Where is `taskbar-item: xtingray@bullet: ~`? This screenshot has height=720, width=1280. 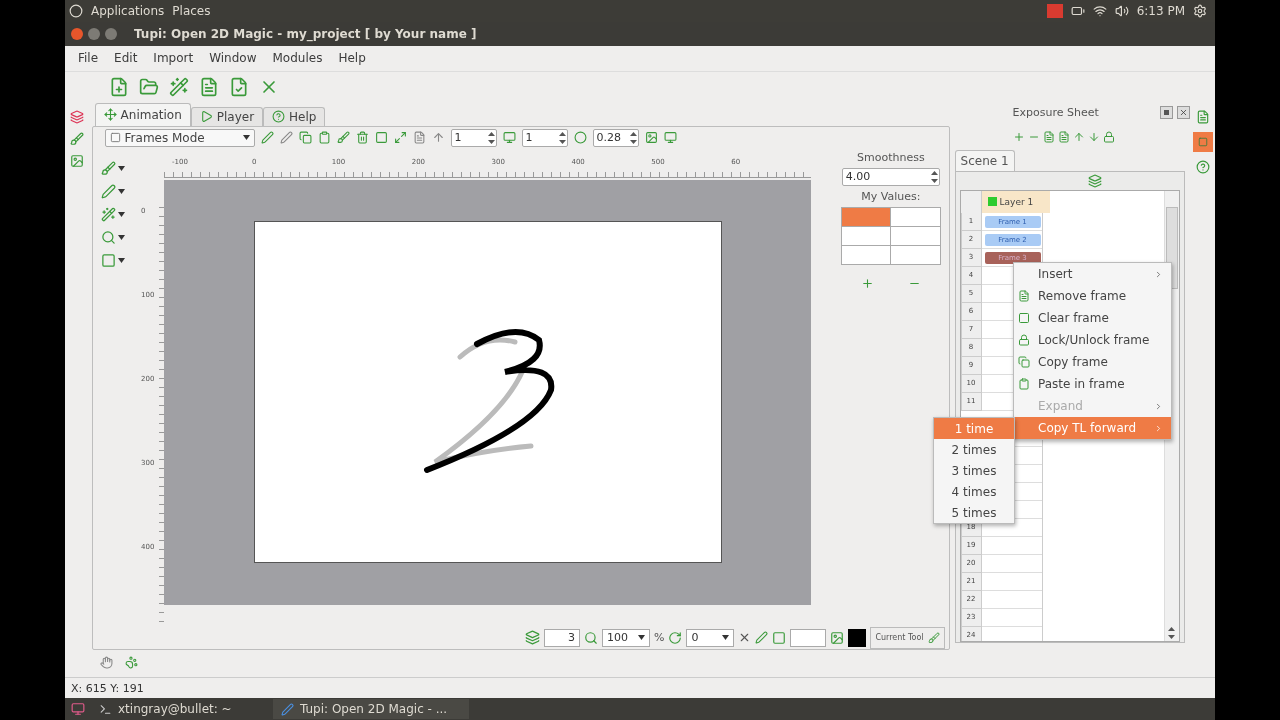
taskbar-item: xtingray@bullet: ~ is located at coordinates (179, 709).